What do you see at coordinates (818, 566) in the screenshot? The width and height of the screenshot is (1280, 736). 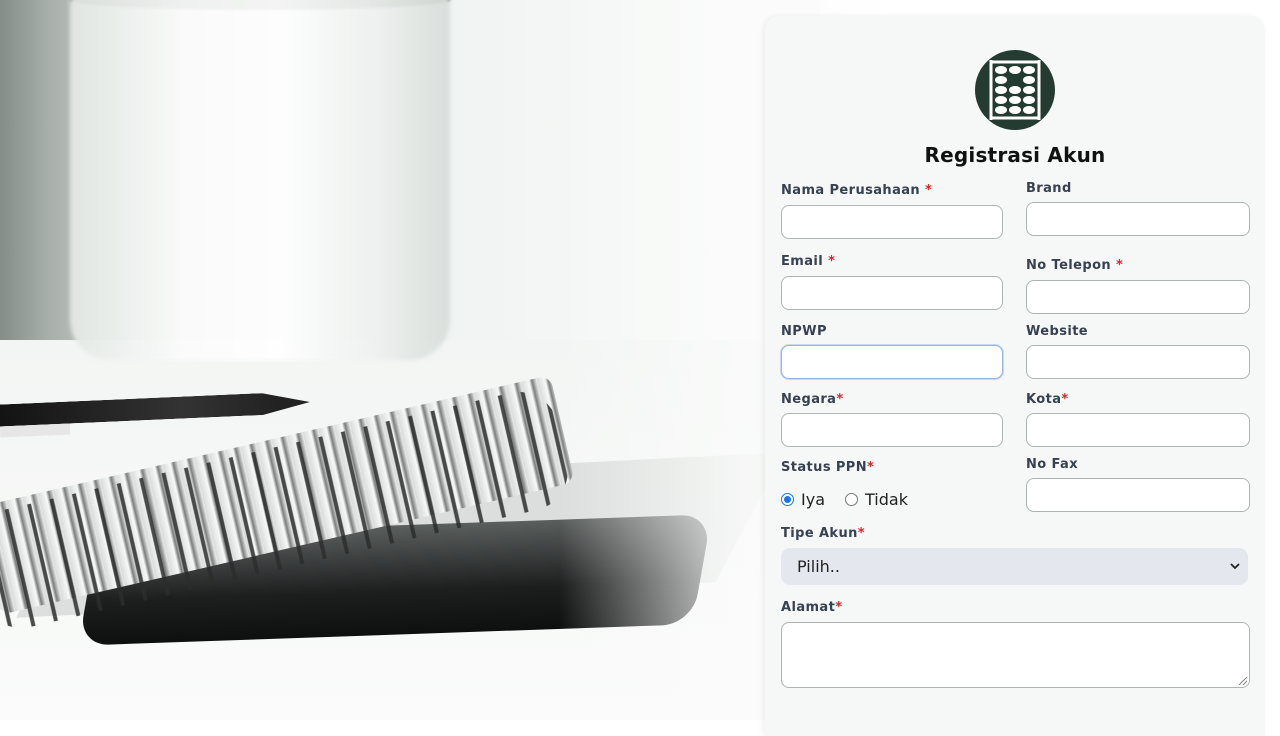 I see `tipe-akun-selected-value: Pilih..` at bounding box center [818, 566].